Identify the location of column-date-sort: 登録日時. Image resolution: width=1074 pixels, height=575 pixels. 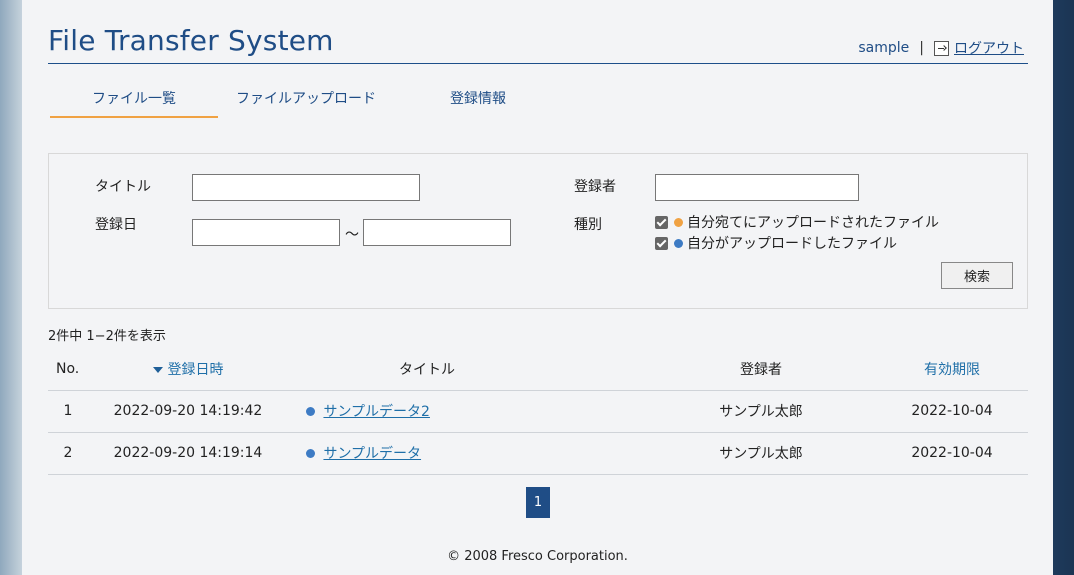
(188, 369).